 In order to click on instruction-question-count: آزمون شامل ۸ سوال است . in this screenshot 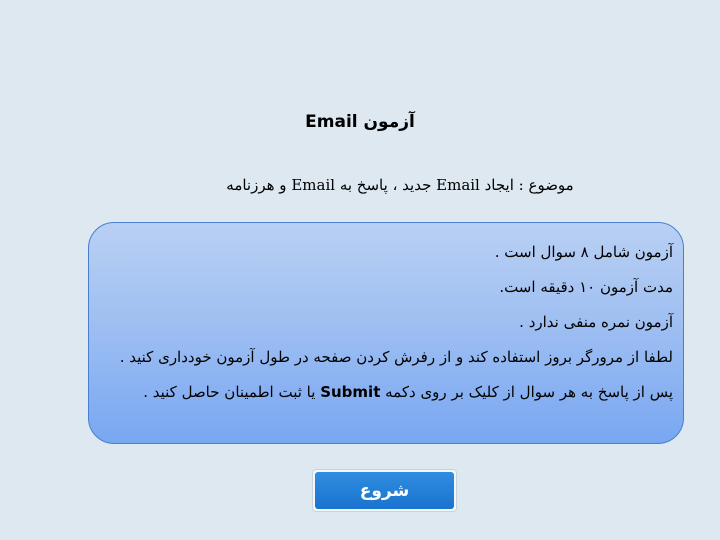, I will do `click(583, 252)`.